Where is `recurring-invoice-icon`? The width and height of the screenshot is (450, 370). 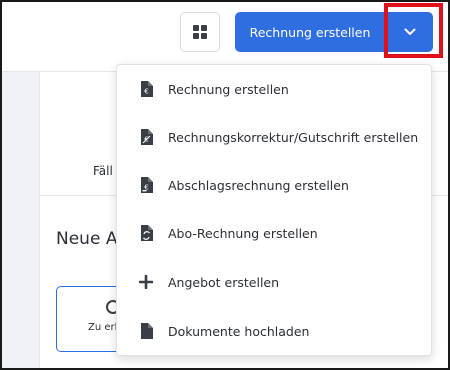
recurring-invoice-icon is located at coordinates (146, 233).